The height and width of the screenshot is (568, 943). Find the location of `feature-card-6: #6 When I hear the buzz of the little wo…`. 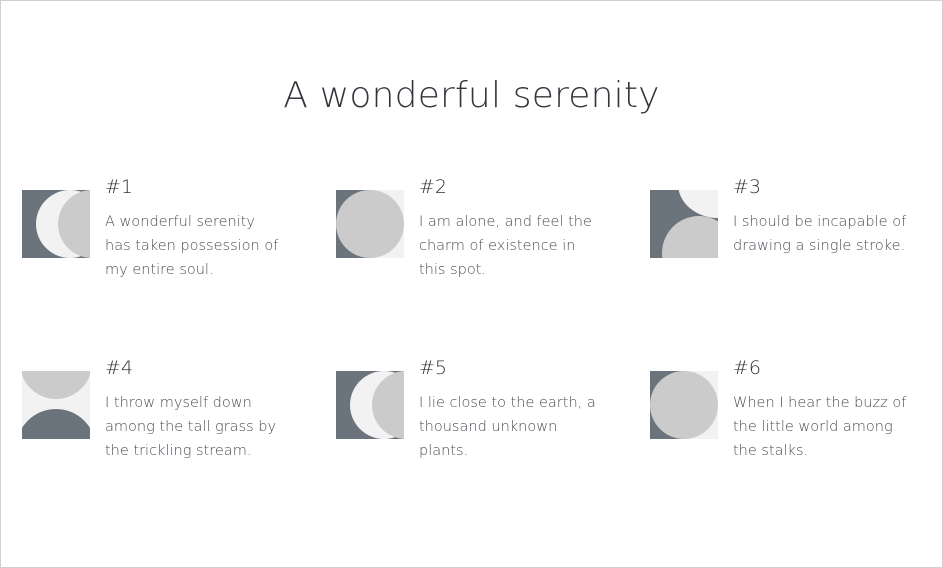

feature-card-6: #6 When I hear the buzz of the little wo… is located at coordinates (795, 422).